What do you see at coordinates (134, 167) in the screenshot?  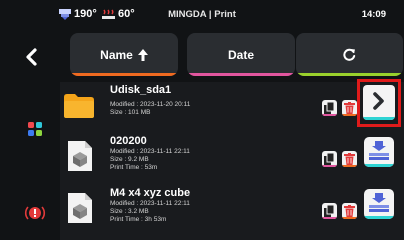 I see `file-print-time: Print Time : 53m` at bounding box center [134, 167].